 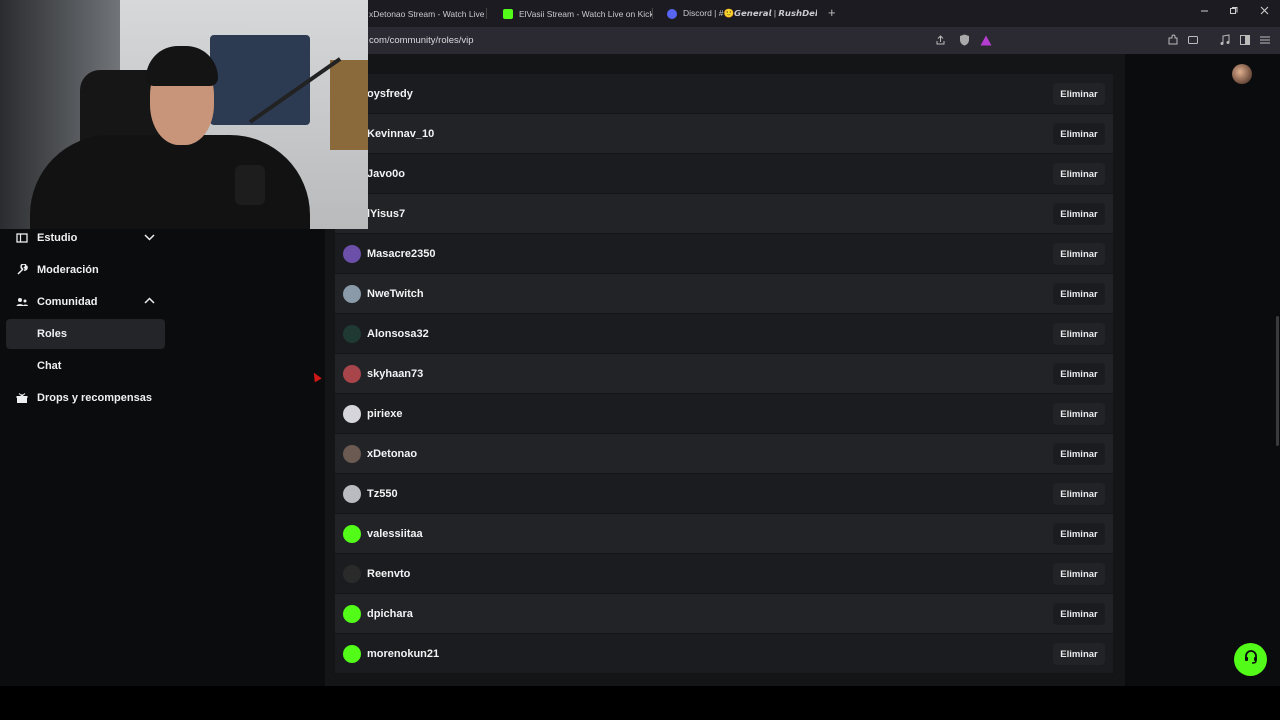 What do you see at coordinates (401, 253) in the screenshot?
I see `vip-username: Masacre2350` at bounding box center [401, 253].